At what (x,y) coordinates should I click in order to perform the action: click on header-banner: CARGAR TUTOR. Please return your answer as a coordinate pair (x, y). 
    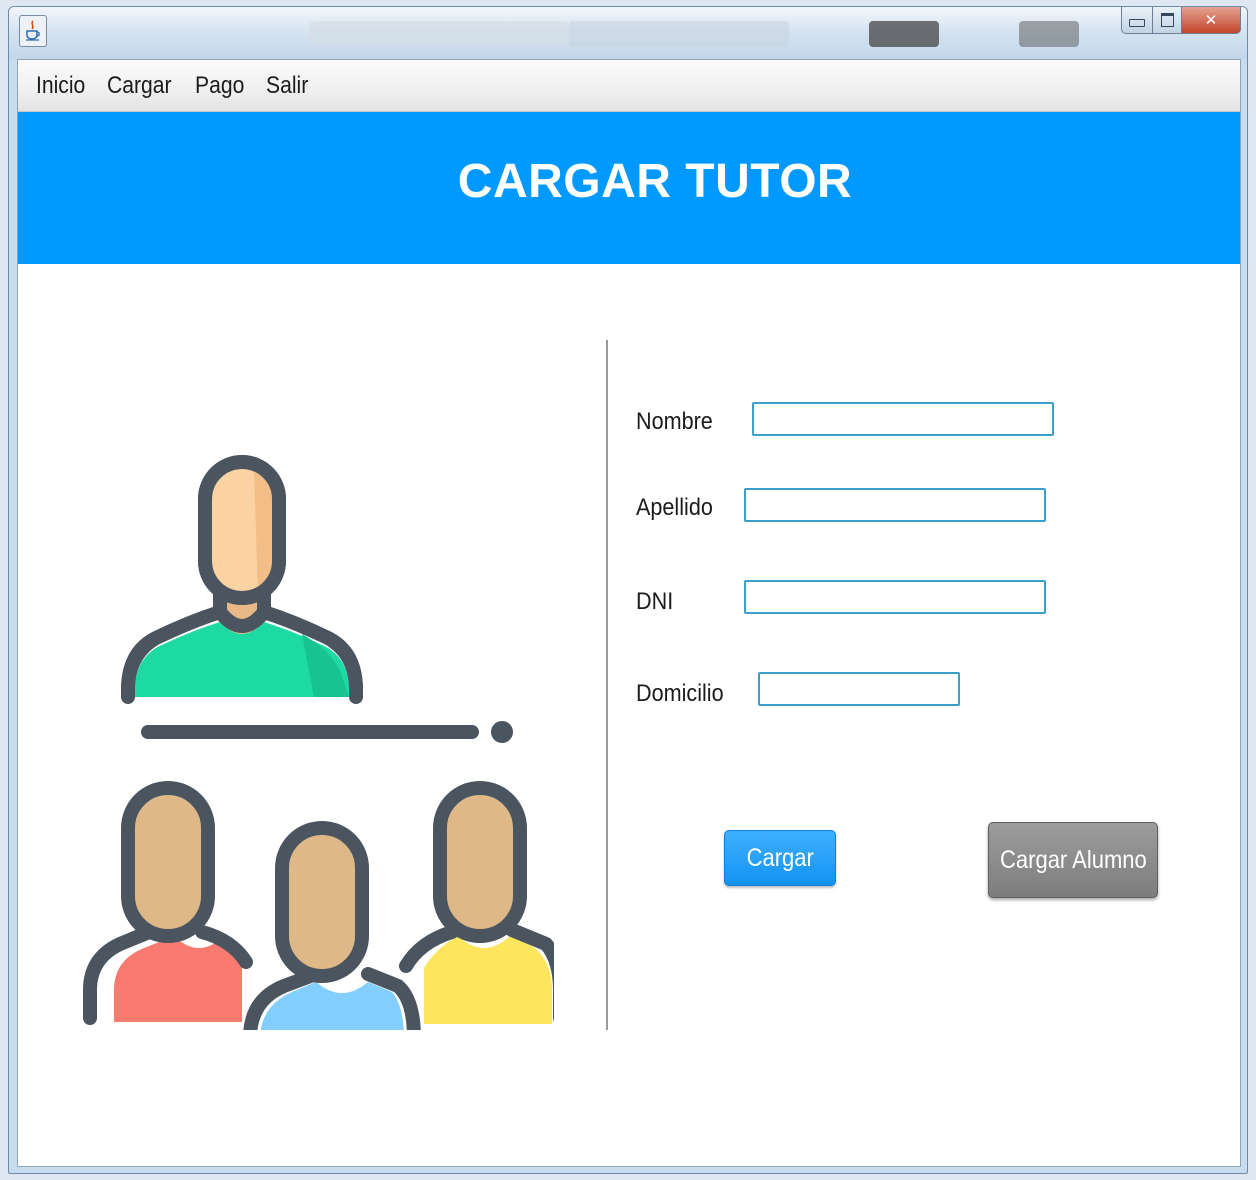
    Looking at the image, I should click on (629, 188).